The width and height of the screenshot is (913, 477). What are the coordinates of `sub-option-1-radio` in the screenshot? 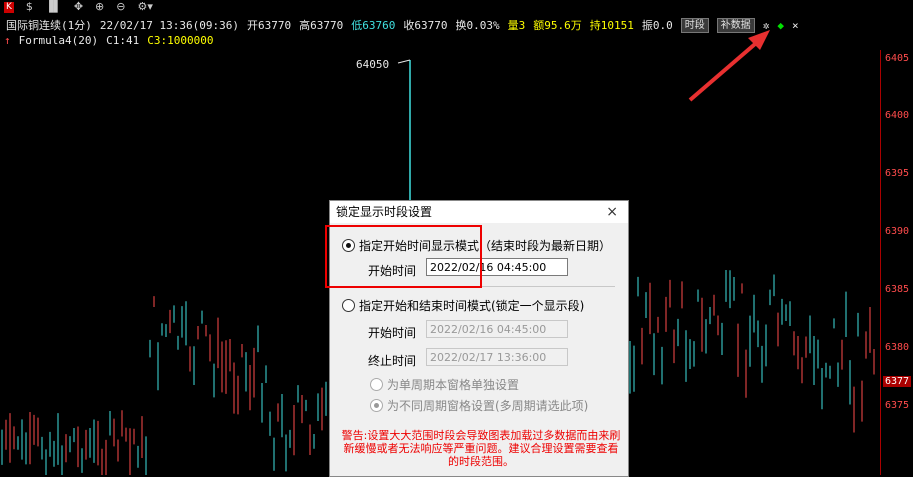 It's located at (376, 384).